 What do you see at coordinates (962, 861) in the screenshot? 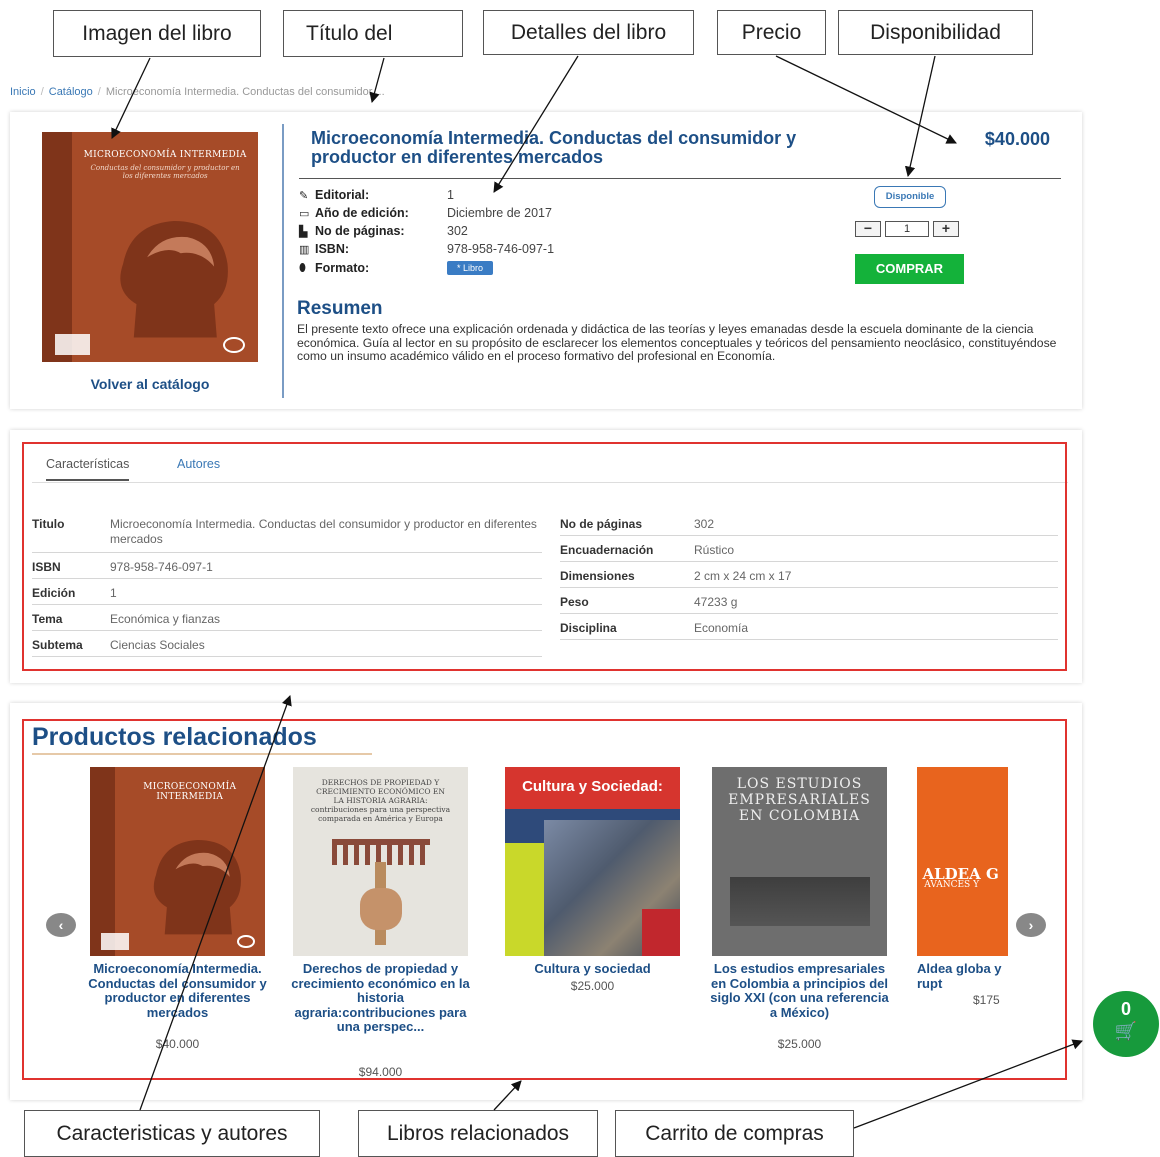
I see `related-cover-image: ALDEA G AVANCES Y` at bounding box center [962, 861].